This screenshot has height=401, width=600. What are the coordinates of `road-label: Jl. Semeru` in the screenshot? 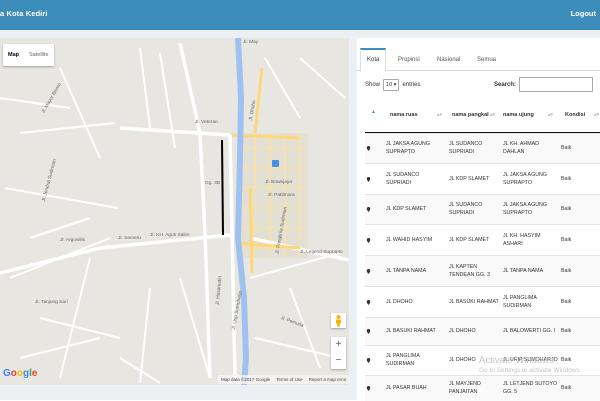 It's located at (129, 238).